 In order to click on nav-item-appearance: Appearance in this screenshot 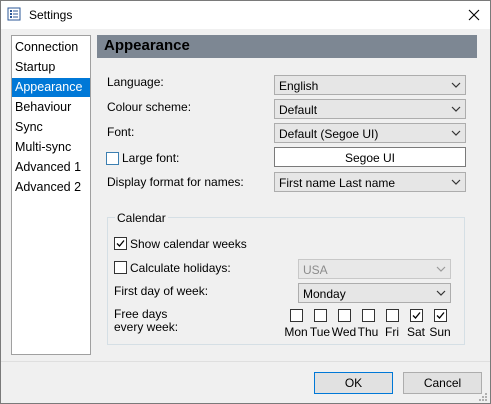, I will do `click(51, 87)`.